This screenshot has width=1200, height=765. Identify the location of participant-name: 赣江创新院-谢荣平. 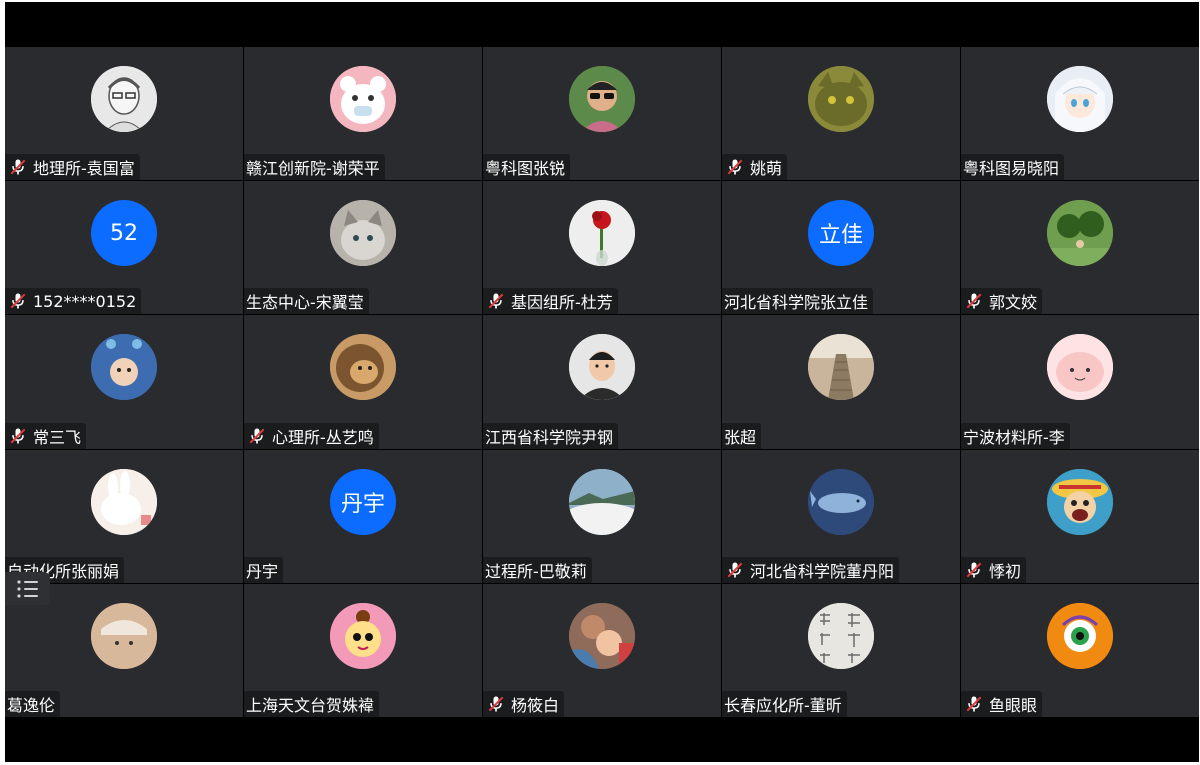
(313, 169).